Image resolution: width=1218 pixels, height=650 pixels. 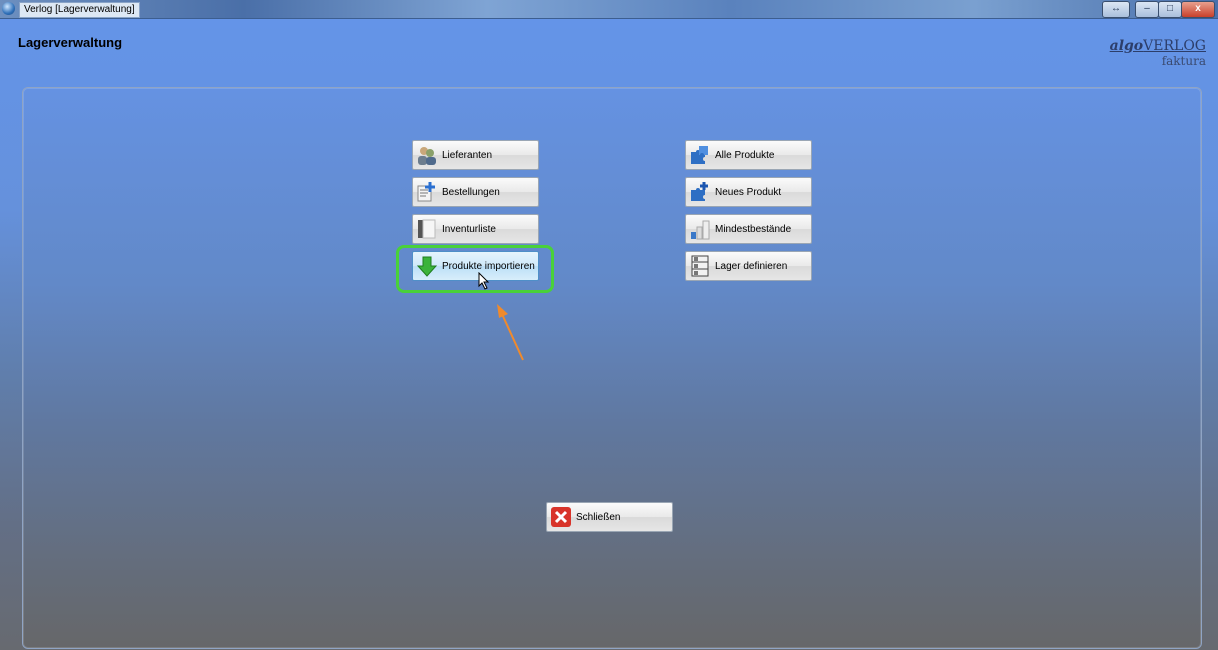 I want to click on new-product-button: Neues Produkt, so click(x=748, y=192).